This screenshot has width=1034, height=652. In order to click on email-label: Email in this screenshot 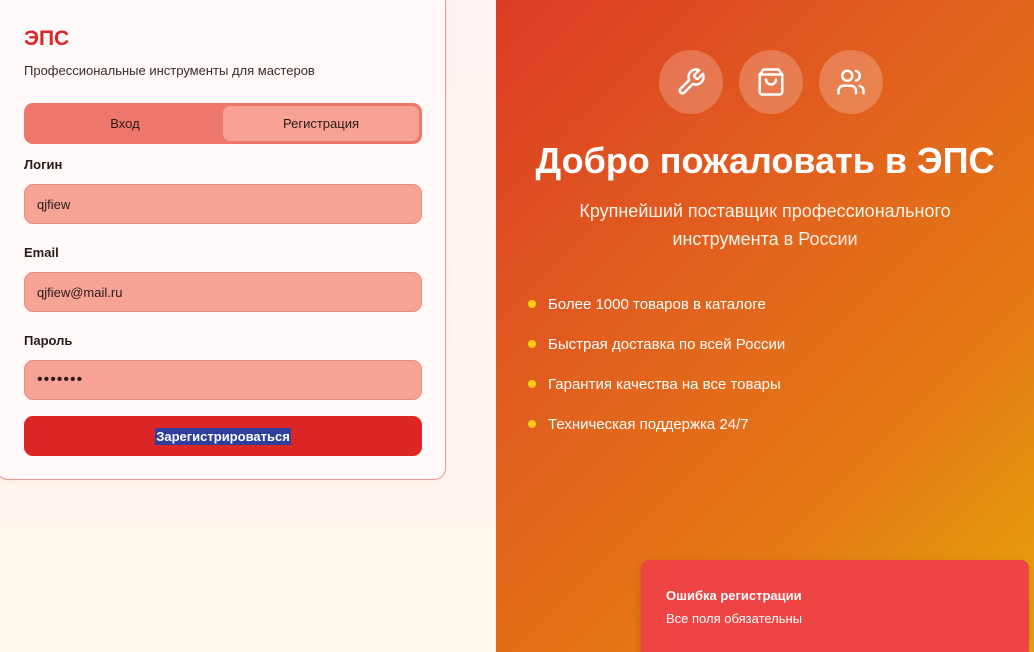, I will do `click(41, 252)`.